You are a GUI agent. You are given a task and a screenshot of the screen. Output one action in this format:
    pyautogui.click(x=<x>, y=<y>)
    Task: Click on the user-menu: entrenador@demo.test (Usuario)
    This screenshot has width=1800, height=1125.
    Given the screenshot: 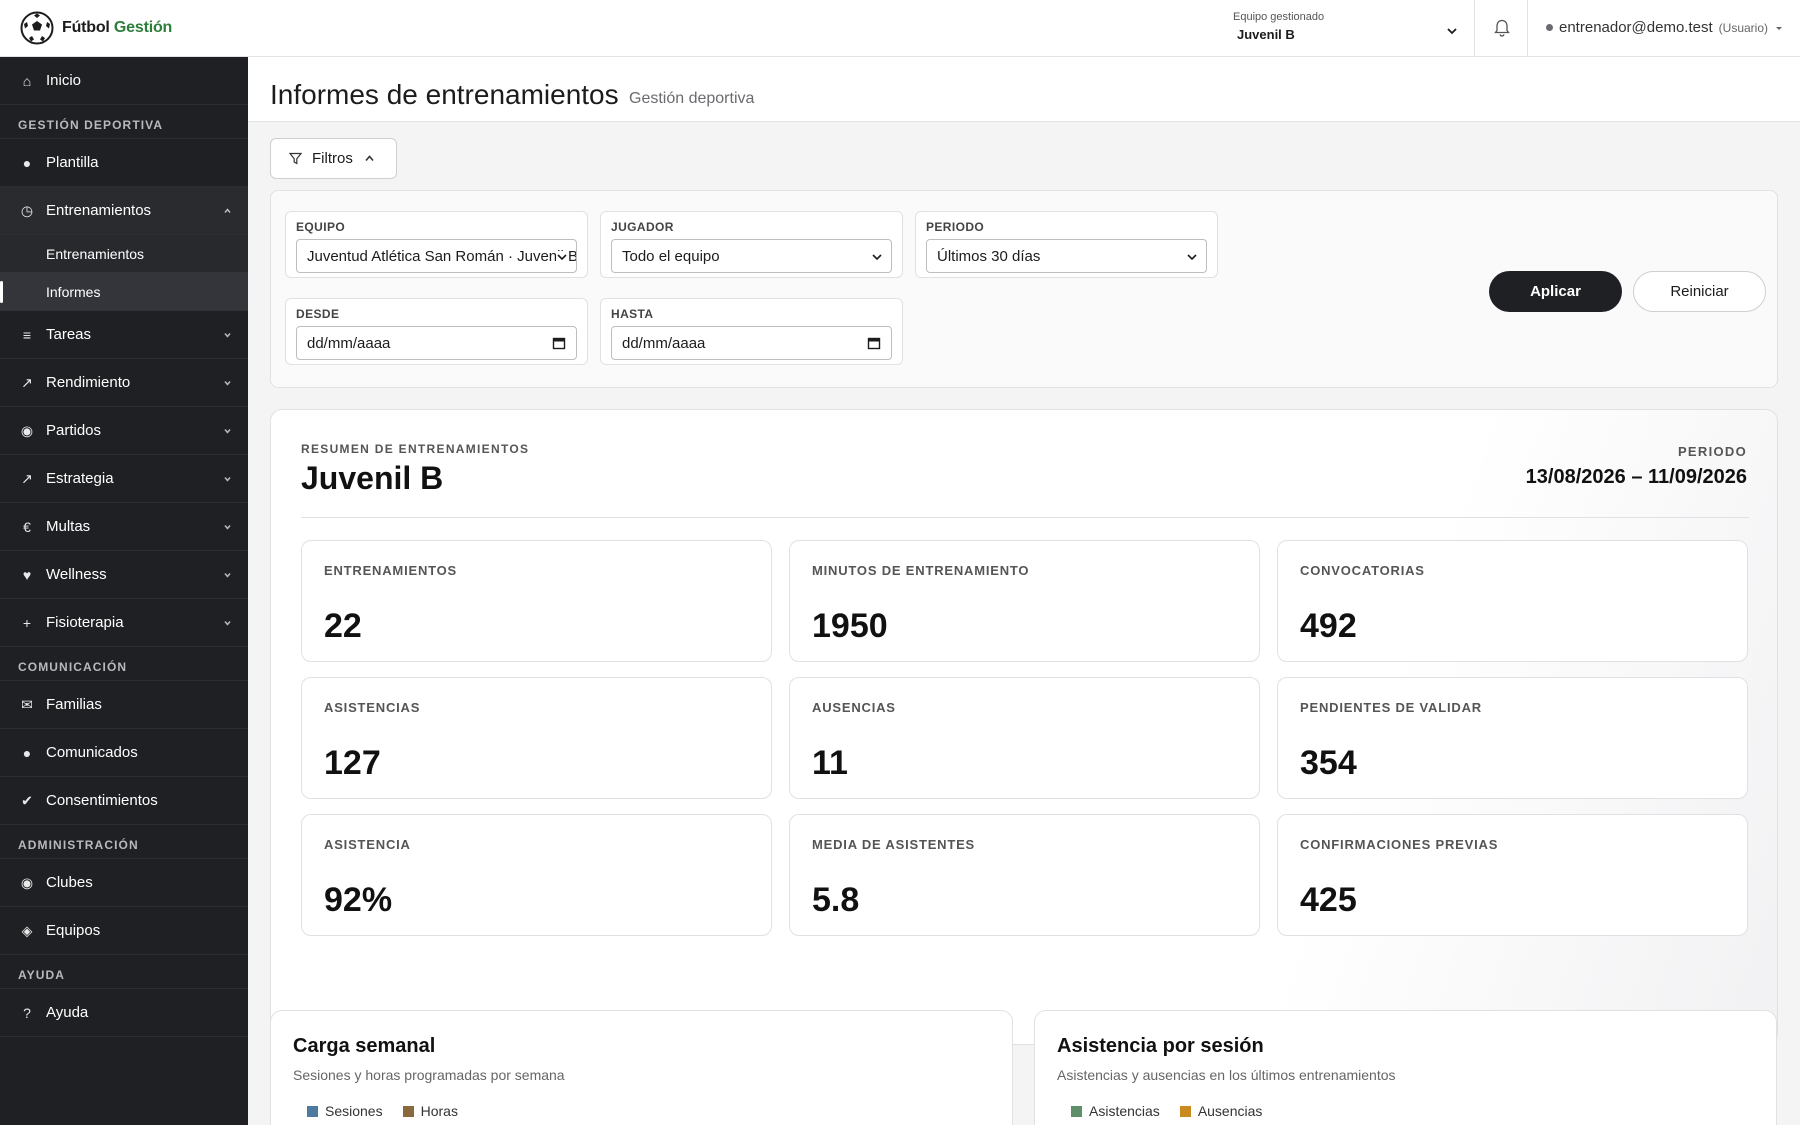 What is the action you would take?
    pyautogui.click(x=1665, y=27)
    